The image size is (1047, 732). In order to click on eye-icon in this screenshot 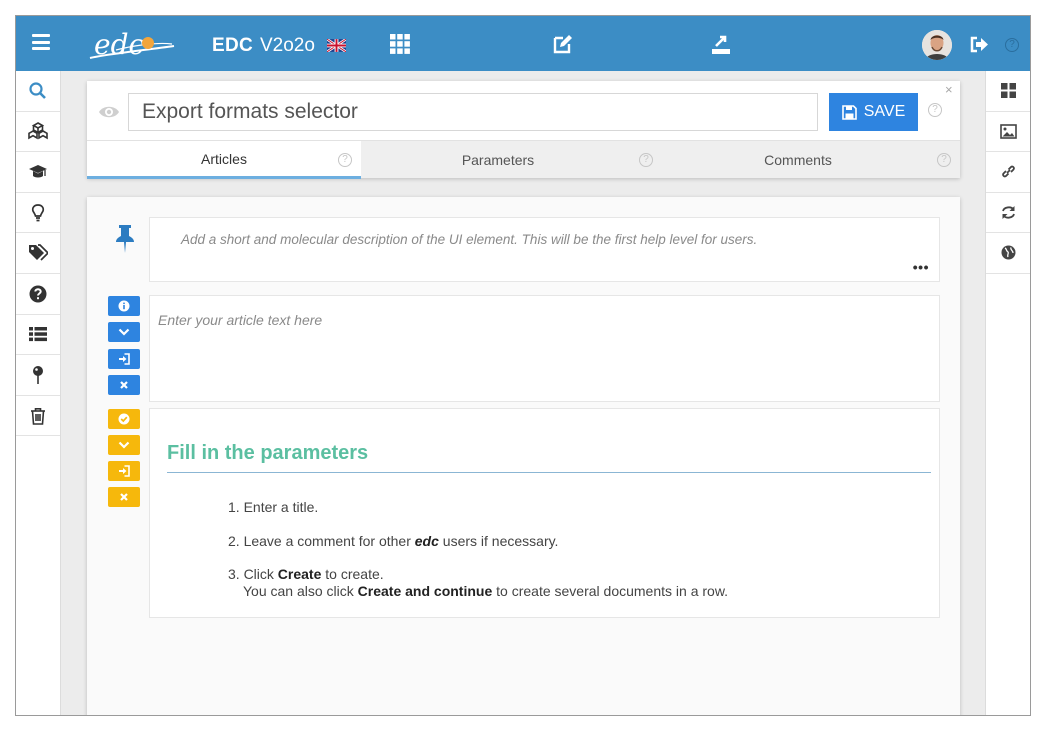, I will do `click(109, 112)`.